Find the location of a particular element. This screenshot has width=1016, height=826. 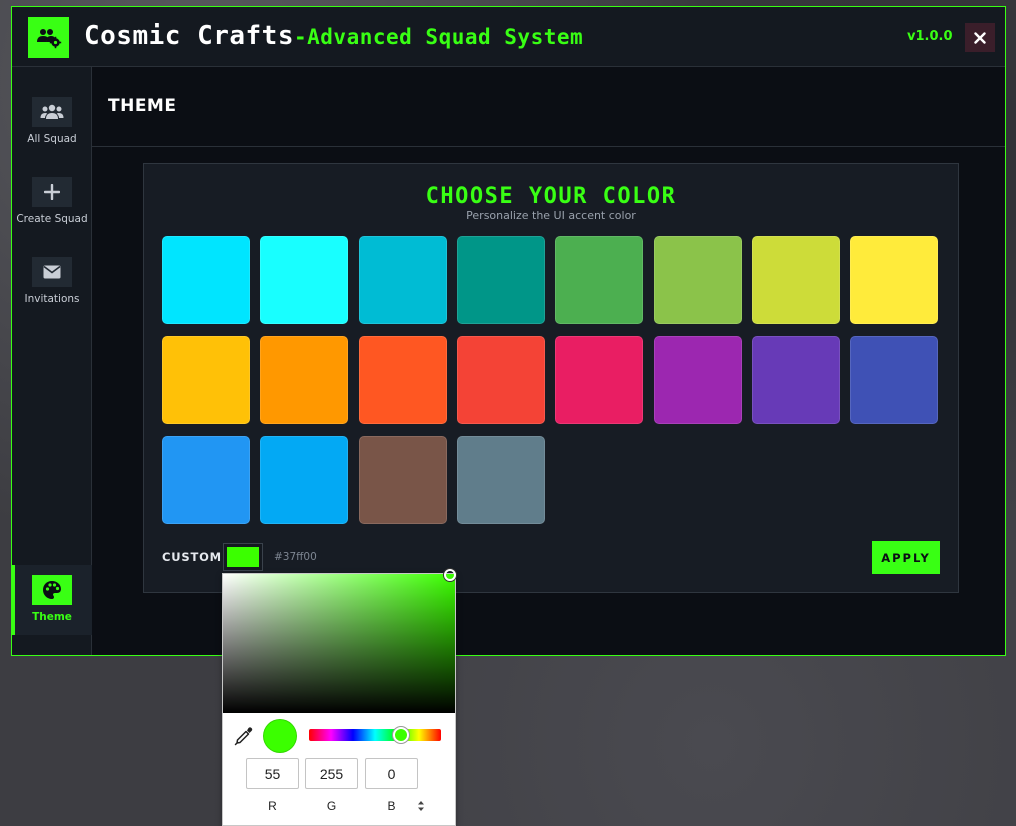

apply-button: APPLY is located at coordinates (906, 557).